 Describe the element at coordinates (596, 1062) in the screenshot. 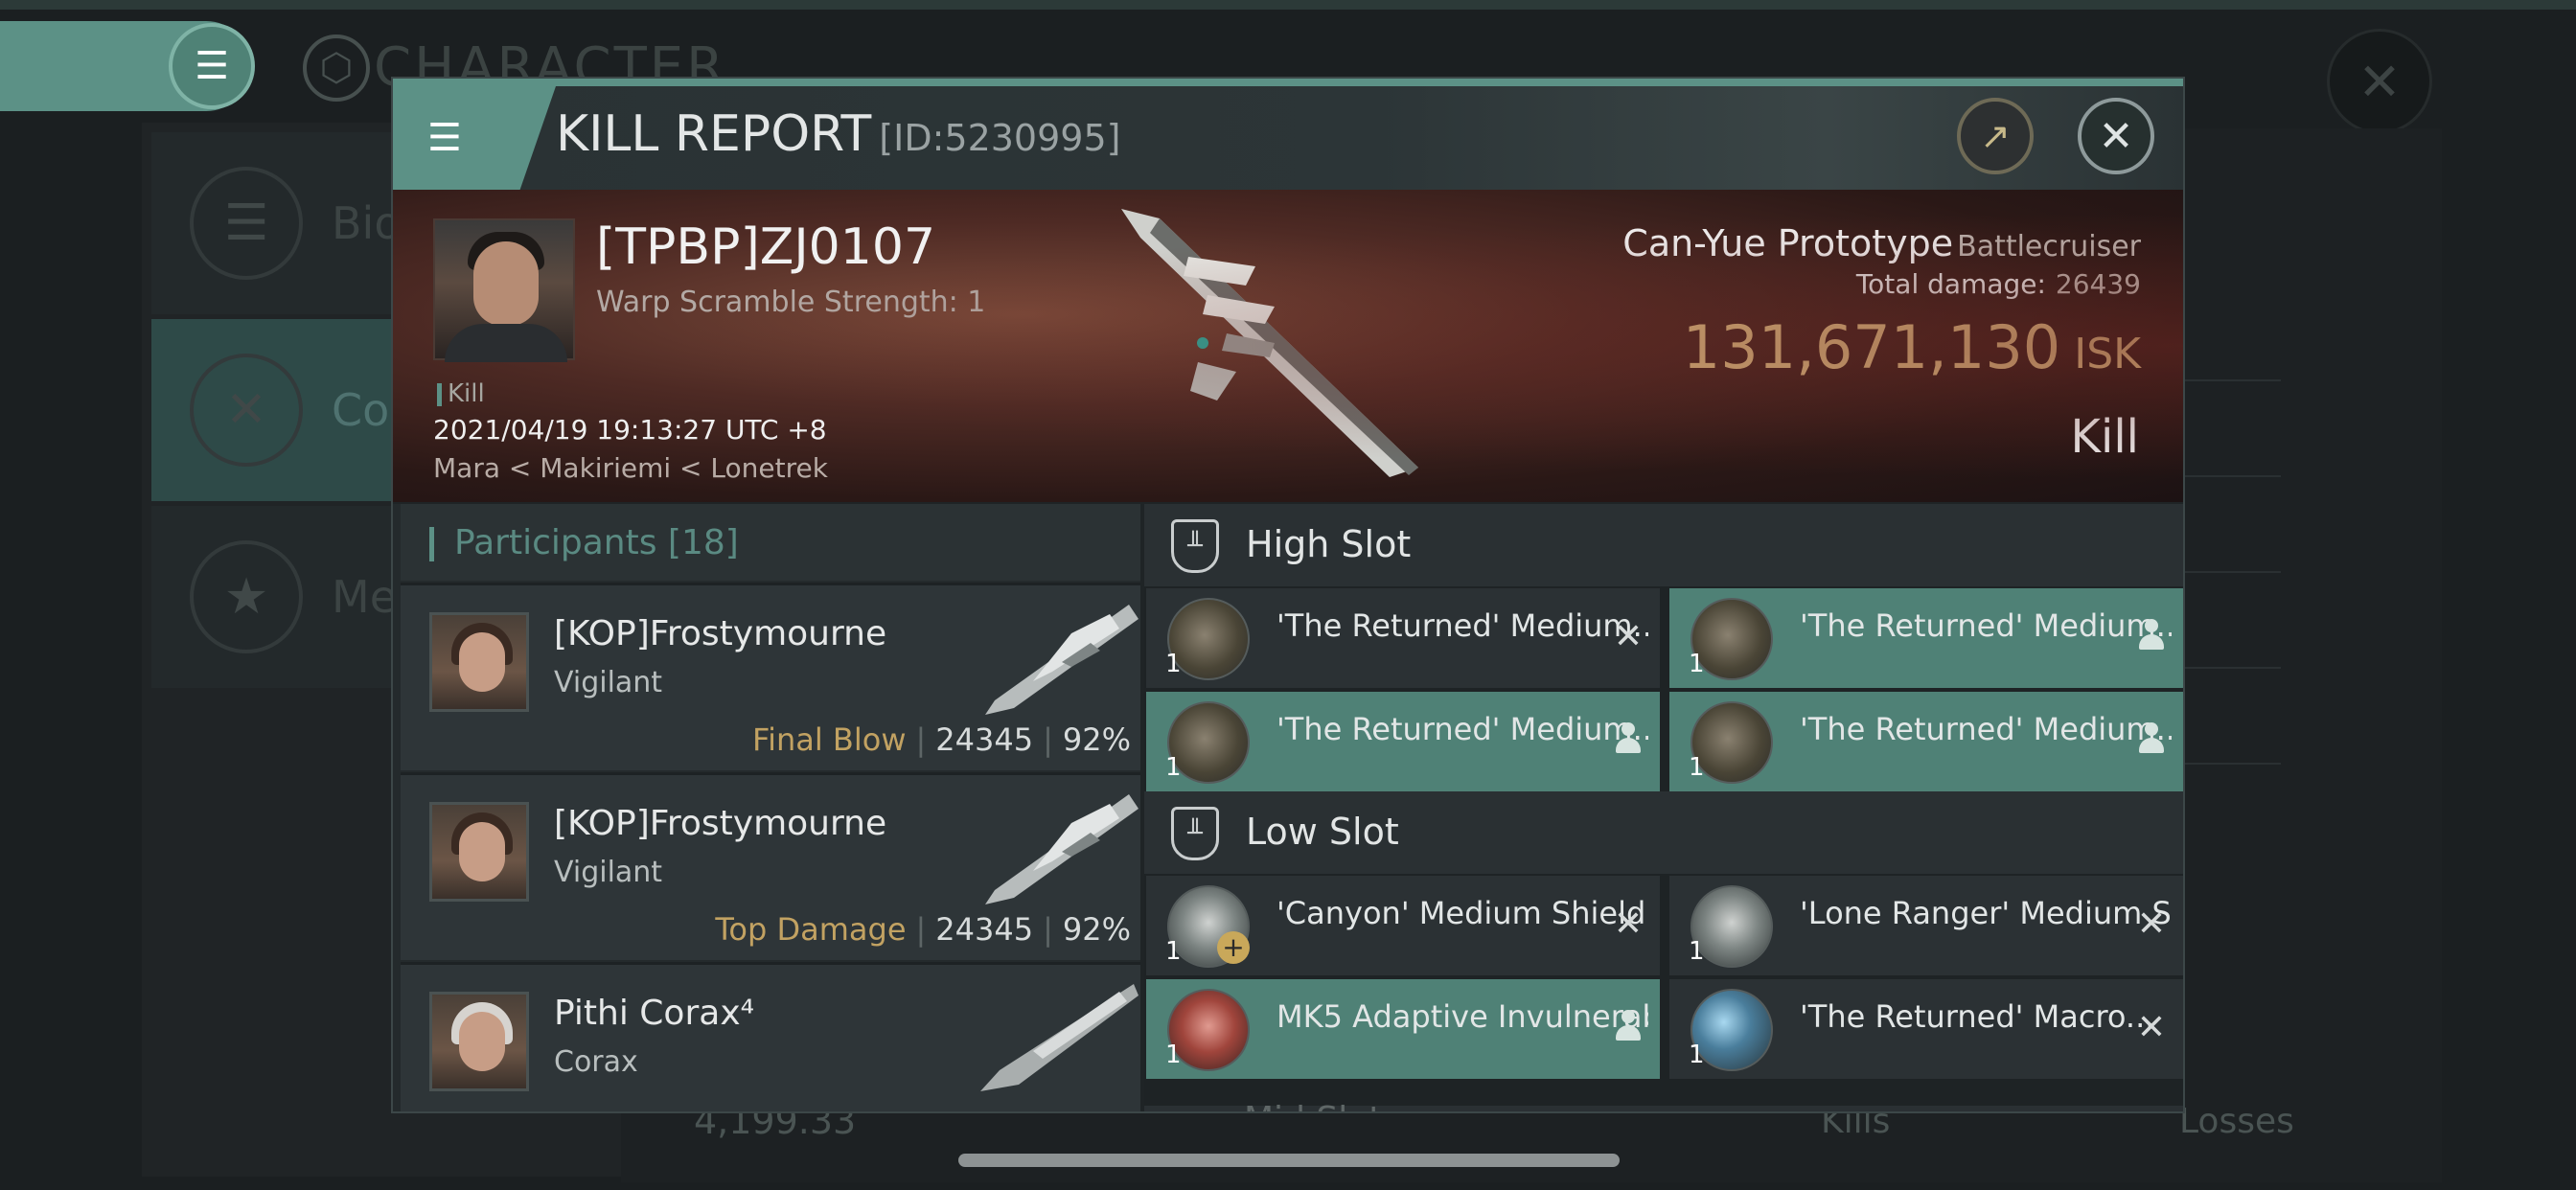

I see `participant-ship: Corax` at that location.